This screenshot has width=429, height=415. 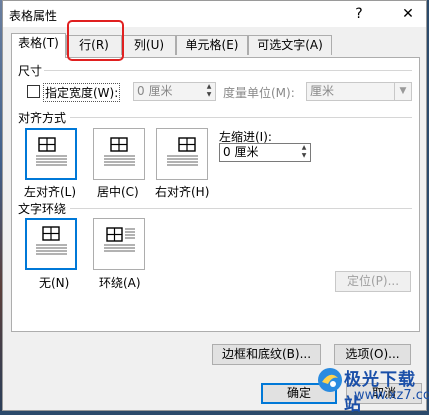 I want to click on dialog-title: 表格属性, so click(x=33, y=16).